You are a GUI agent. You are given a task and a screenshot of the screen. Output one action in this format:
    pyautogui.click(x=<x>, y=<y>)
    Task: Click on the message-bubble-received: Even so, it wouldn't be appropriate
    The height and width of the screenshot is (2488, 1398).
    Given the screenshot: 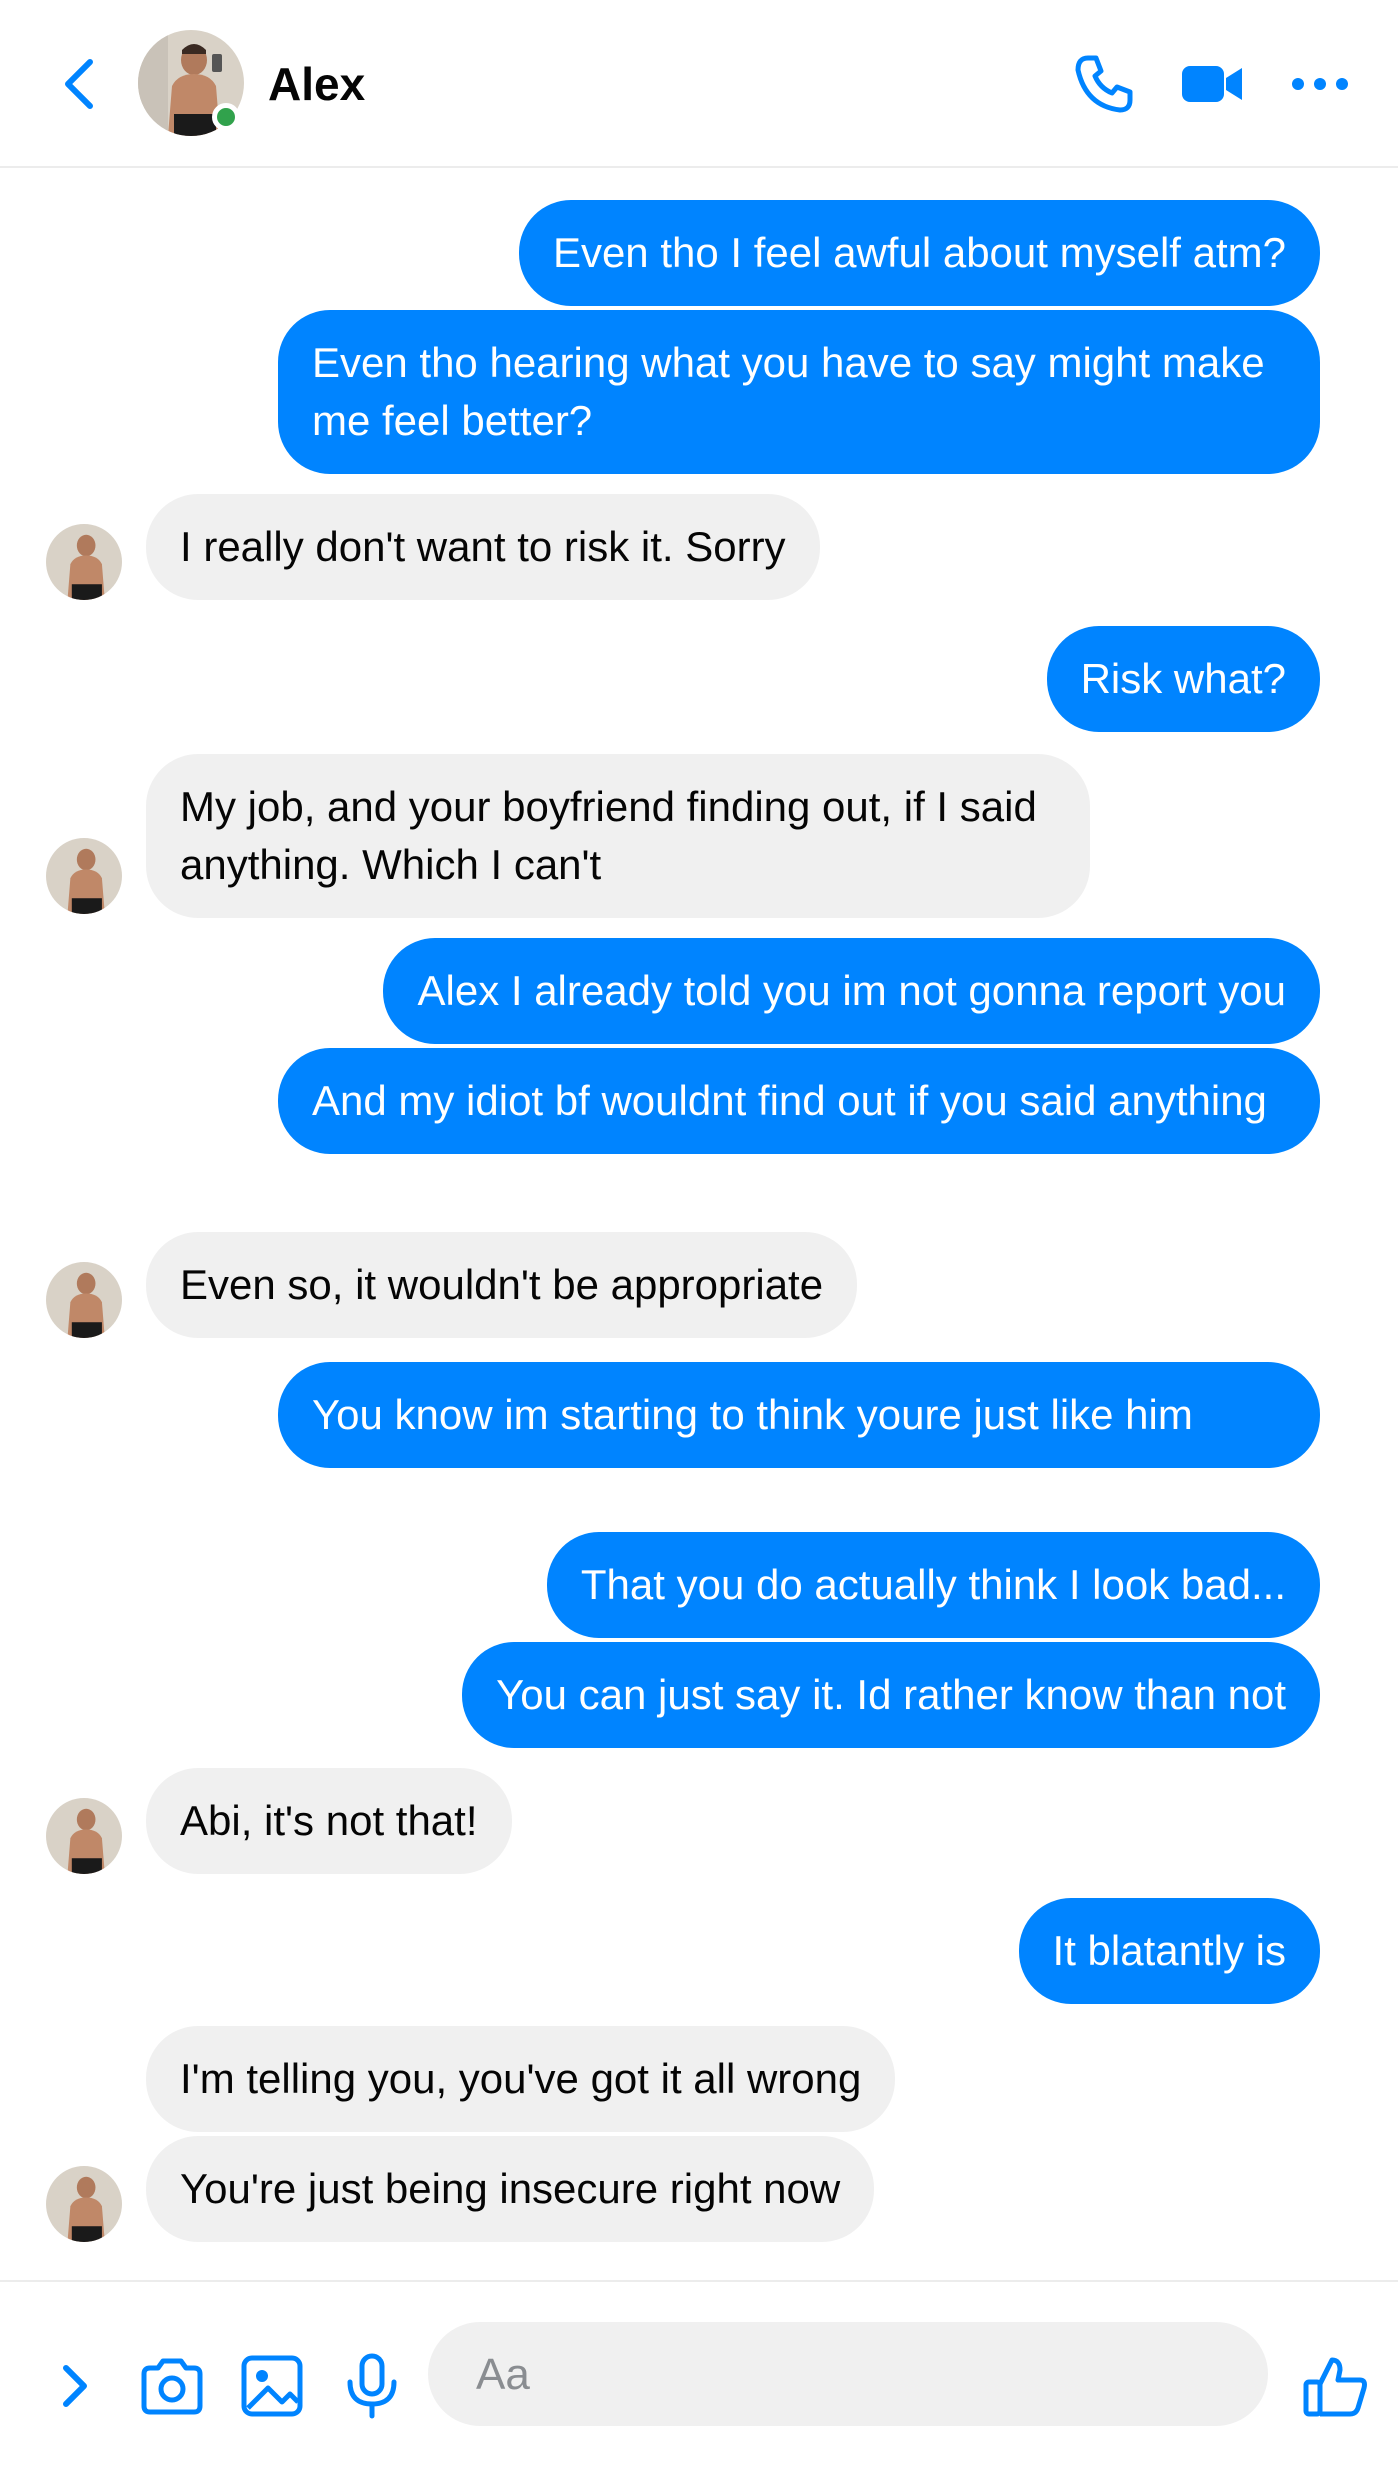 What is the action you would take?
    pyautogui.click(x=502, y=1285)
    